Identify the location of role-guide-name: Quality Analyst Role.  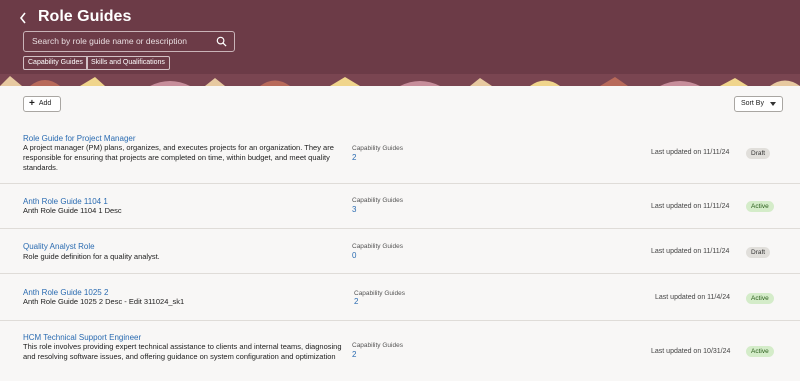
(59, 246).